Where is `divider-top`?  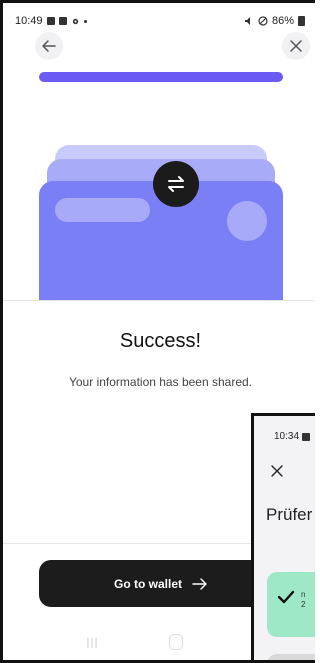
divider-top is located at coordinates (159, 300).